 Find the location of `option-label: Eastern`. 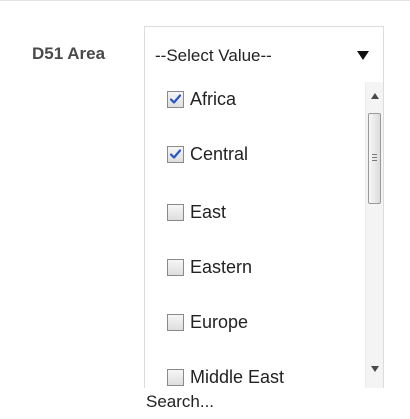

option-label: Eastern is located at coordinates (221, 267).